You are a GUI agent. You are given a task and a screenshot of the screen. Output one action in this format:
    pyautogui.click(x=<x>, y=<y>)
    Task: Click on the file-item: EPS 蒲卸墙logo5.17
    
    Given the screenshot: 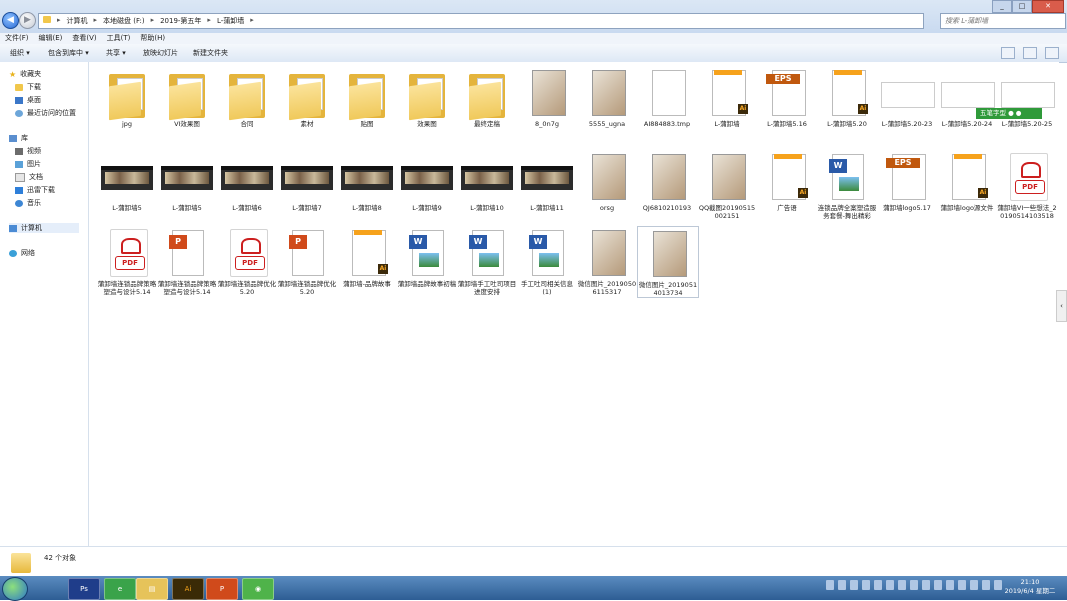 What is the action you would take?
    pyautogui.click(x=907, y=181)
    